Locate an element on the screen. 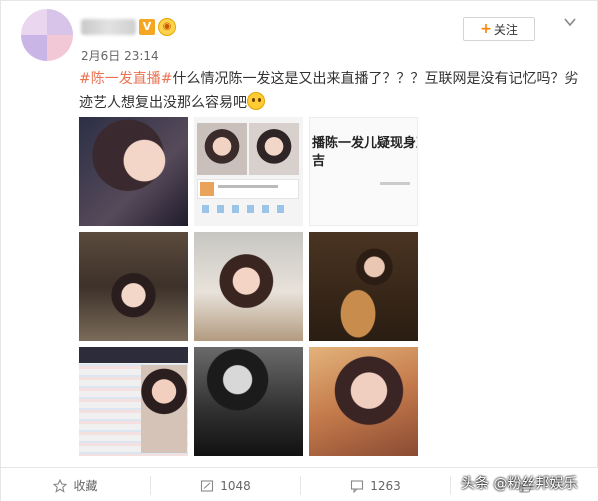 Image resolution: width=598 pixels, height=501 pixels. screenshot-thumb is located at coordinates (207, 189).